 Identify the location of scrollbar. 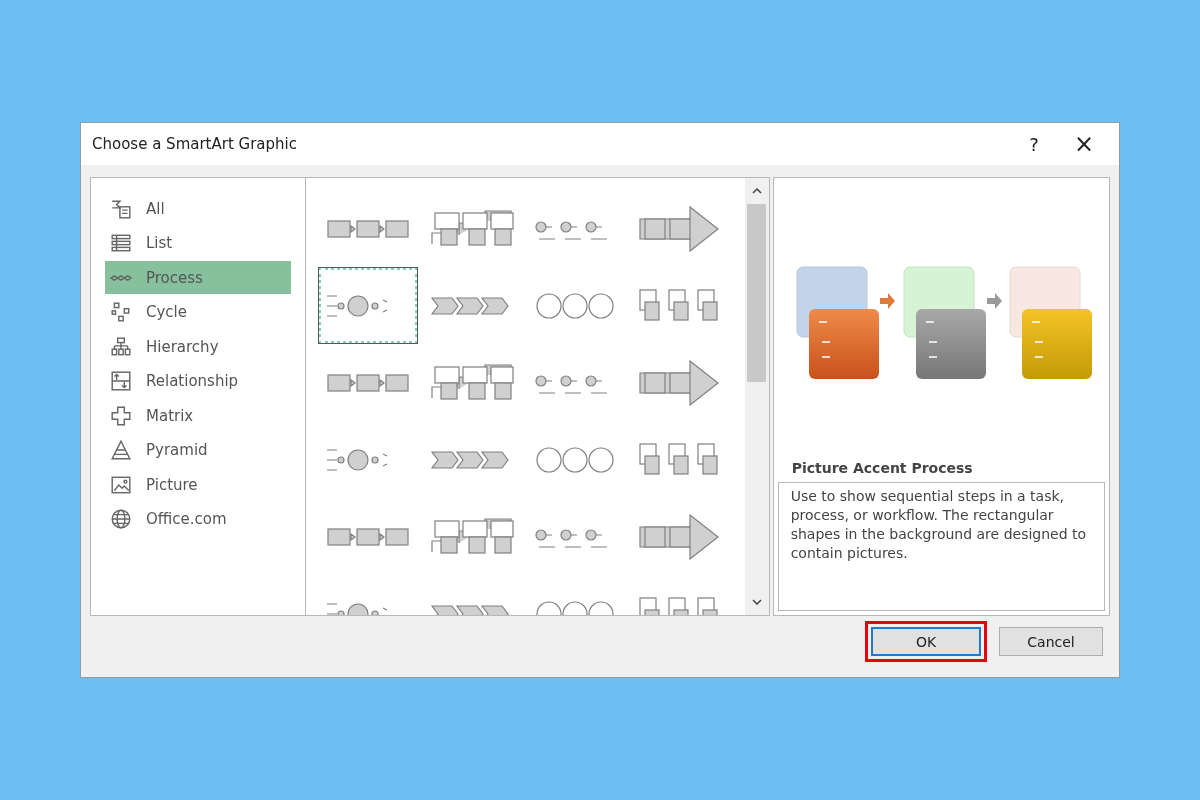
(756, 396).